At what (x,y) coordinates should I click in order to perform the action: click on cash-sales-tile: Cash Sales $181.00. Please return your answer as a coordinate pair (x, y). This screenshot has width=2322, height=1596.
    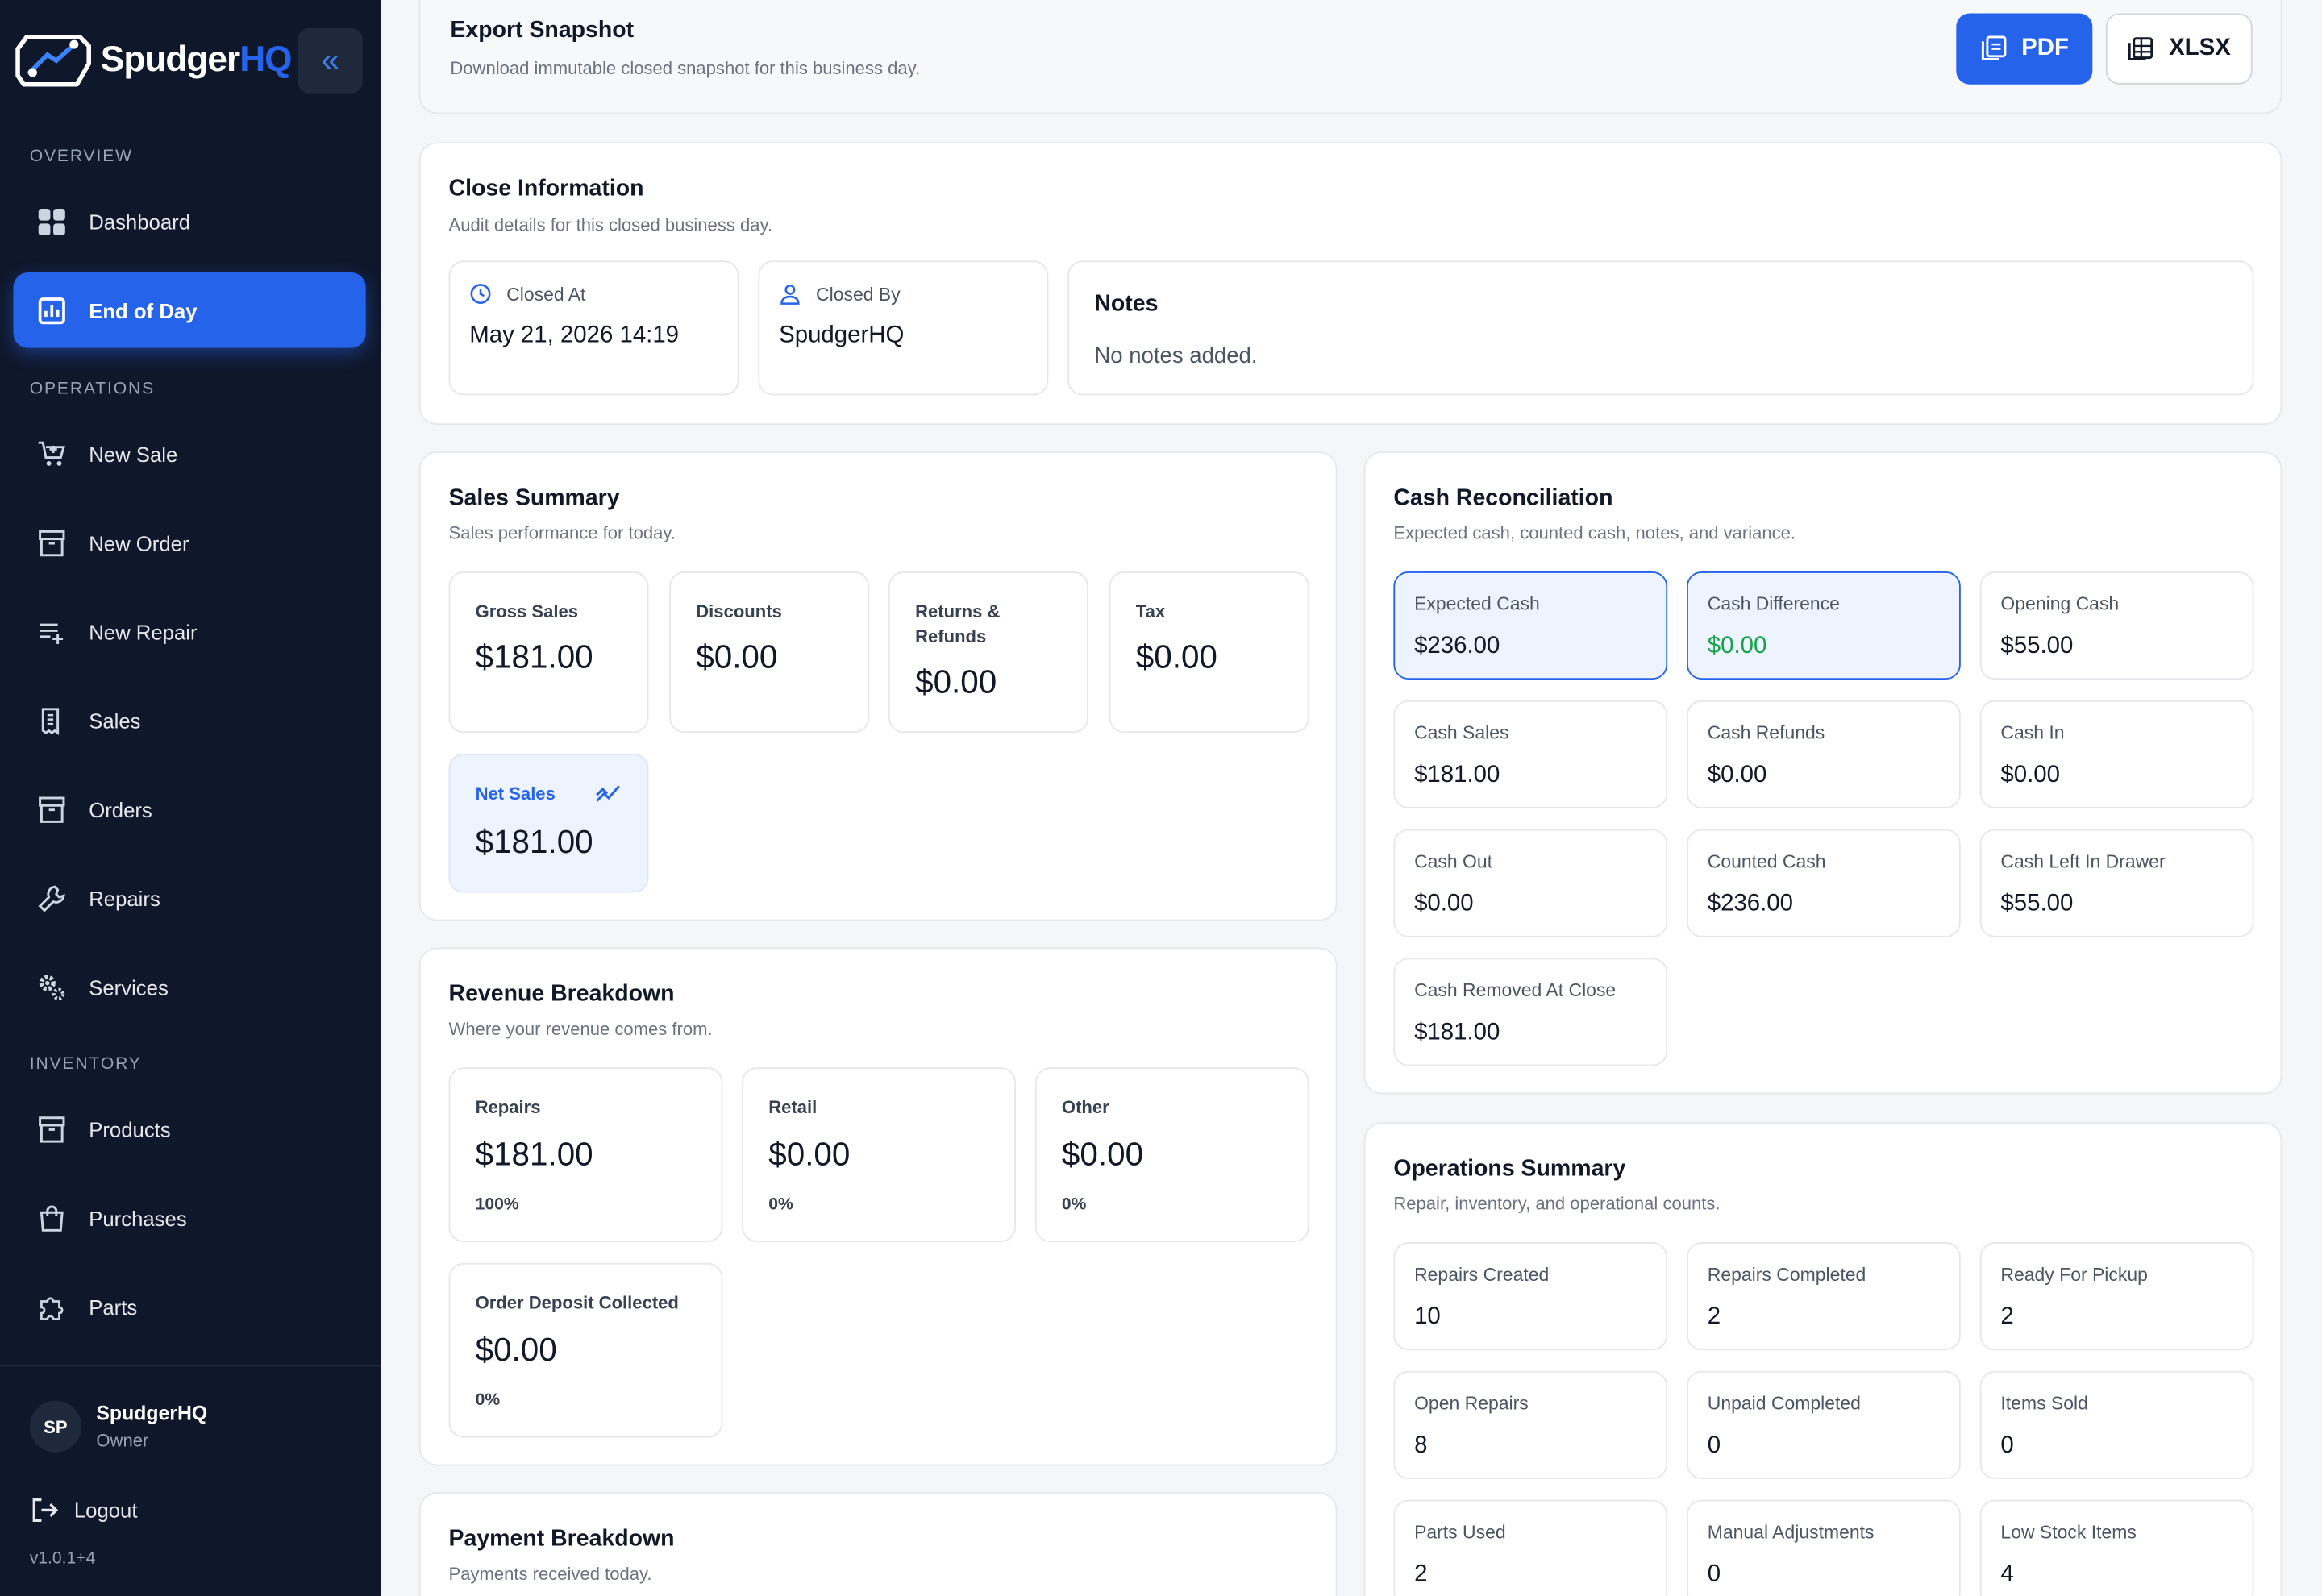
    Looking at the image, I should click on (1530, 754).